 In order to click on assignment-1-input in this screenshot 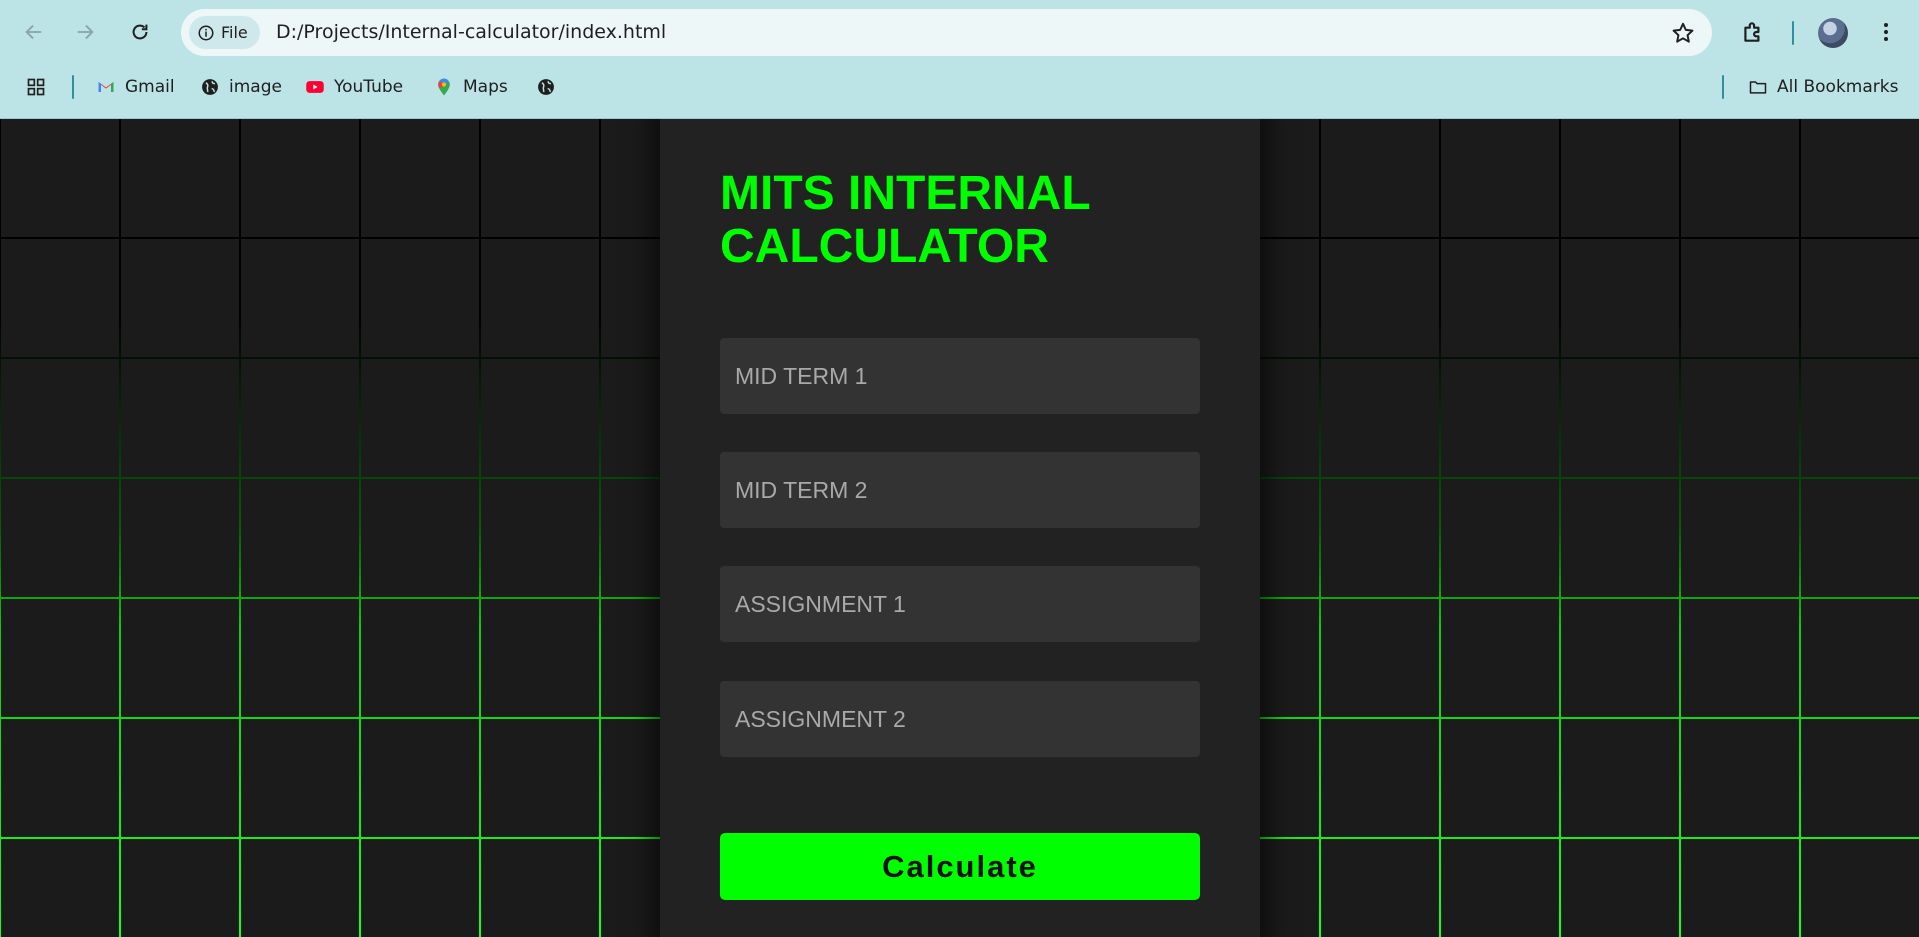, I will do `click(960, 604)`.